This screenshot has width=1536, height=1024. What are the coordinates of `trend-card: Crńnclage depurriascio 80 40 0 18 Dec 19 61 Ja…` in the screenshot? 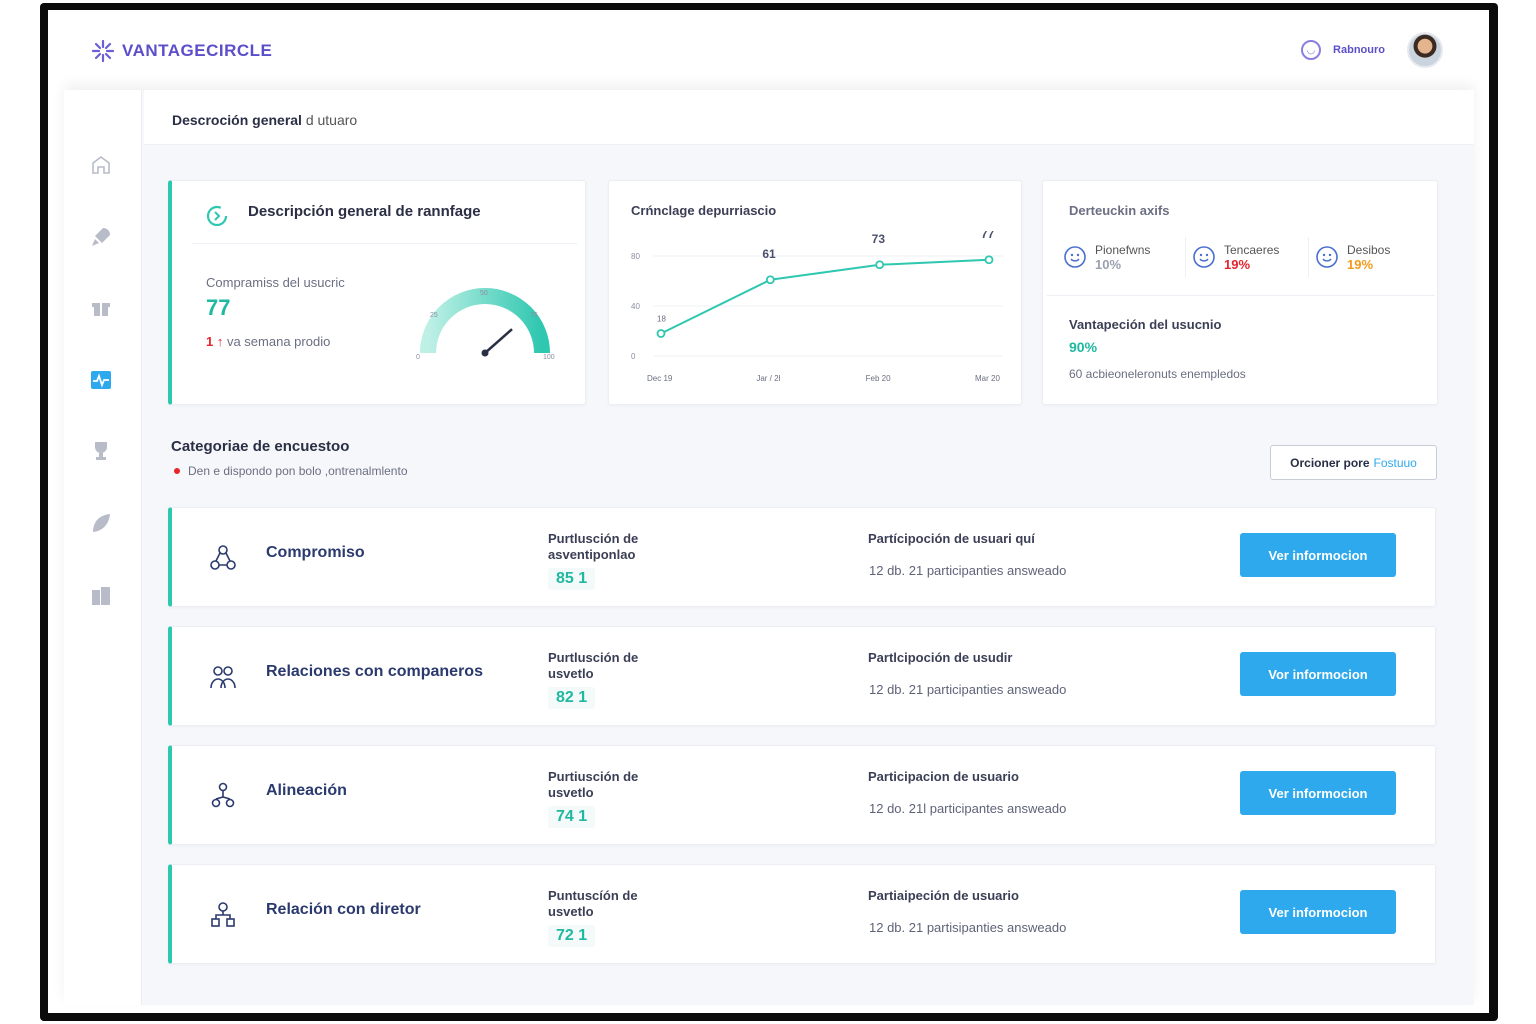 It's located at (815, 292).